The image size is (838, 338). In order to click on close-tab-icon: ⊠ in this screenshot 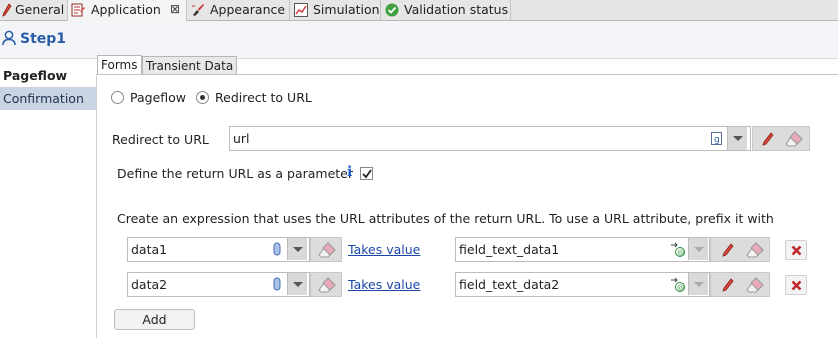, I will do `click(175, 9)`.